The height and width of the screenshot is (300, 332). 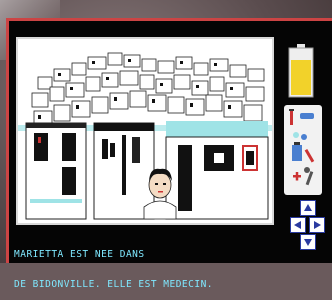 I want to click on battery-icon, so click(x=301, y=71).